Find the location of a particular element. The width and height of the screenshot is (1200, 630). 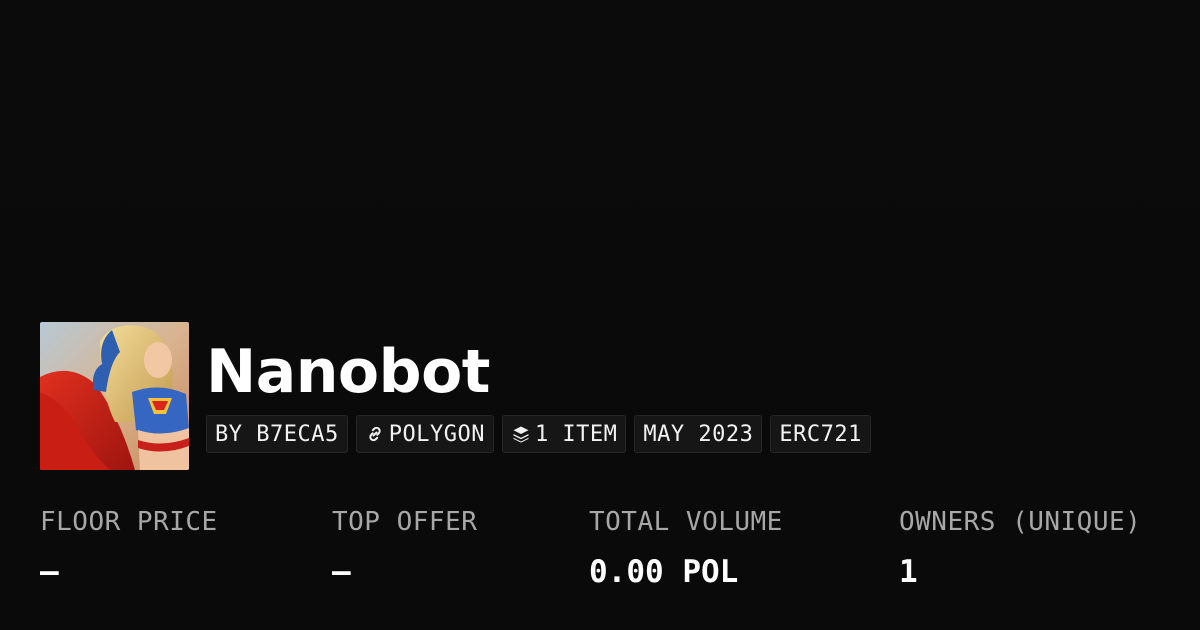

created-date-tag: MAY 2023 is located at coordinates (698, 434).